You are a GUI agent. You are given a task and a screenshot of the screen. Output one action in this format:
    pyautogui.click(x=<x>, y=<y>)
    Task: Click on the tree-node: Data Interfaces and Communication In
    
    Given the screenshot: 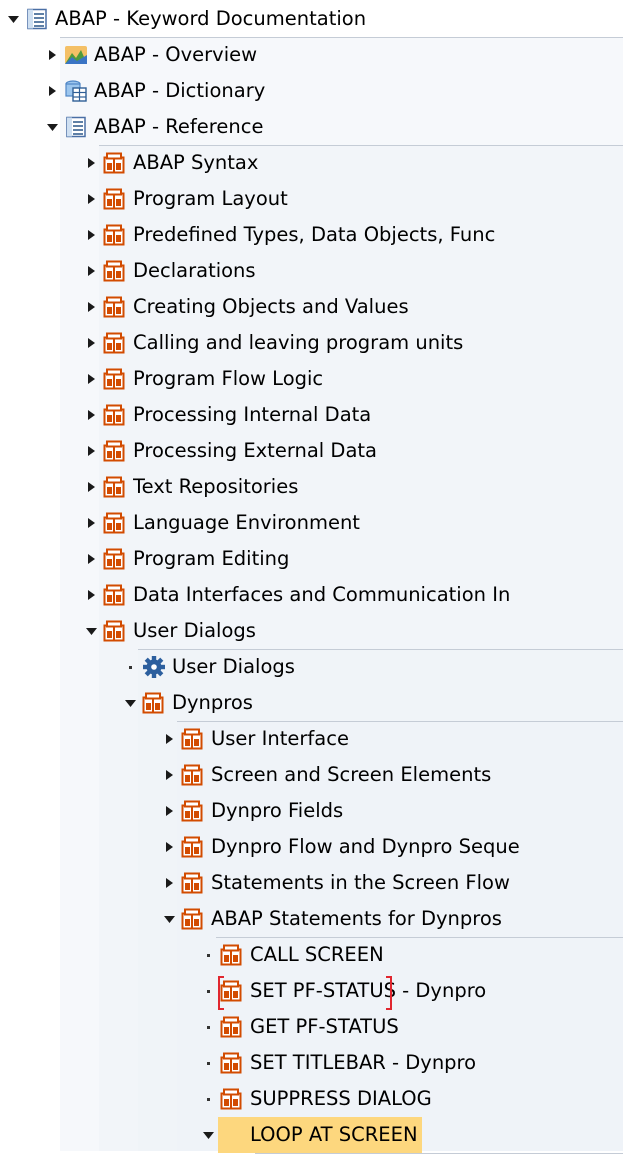 What is the action you would take?
    pyautogui.click(x=311, y=595)
    